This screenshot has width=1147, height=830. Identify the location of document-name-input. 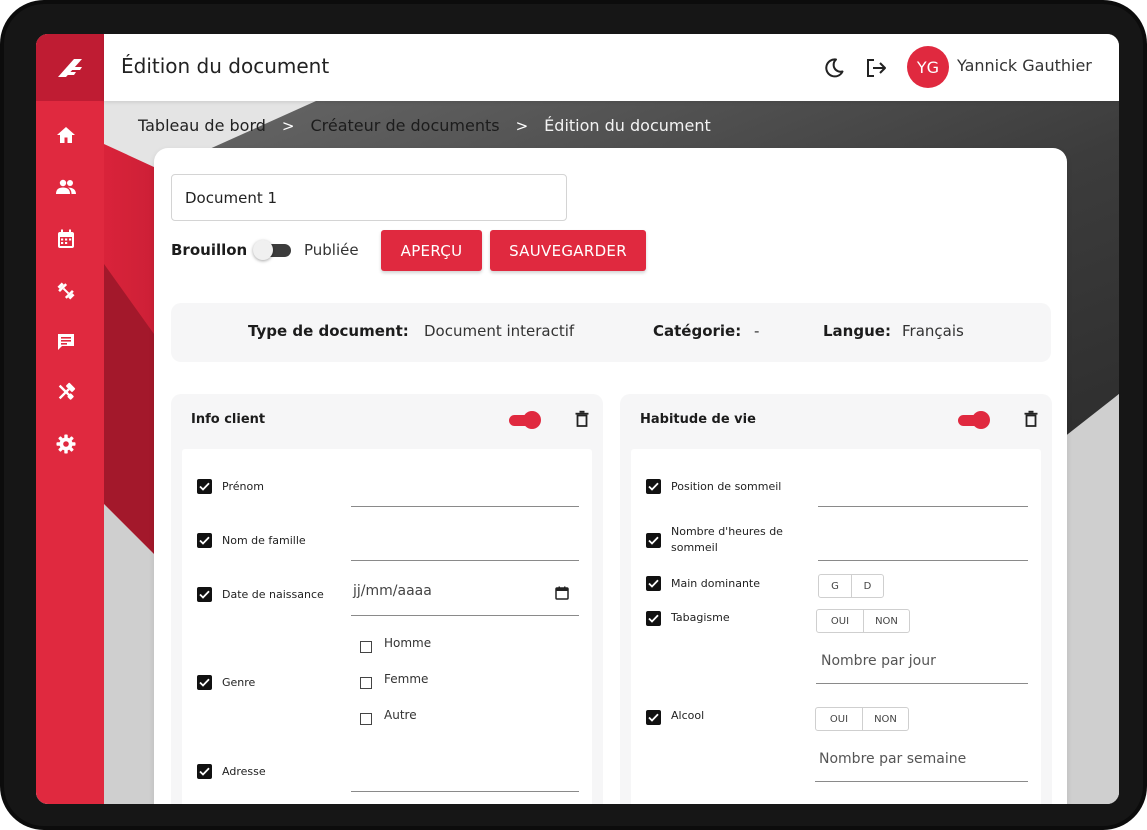
(369, 197).